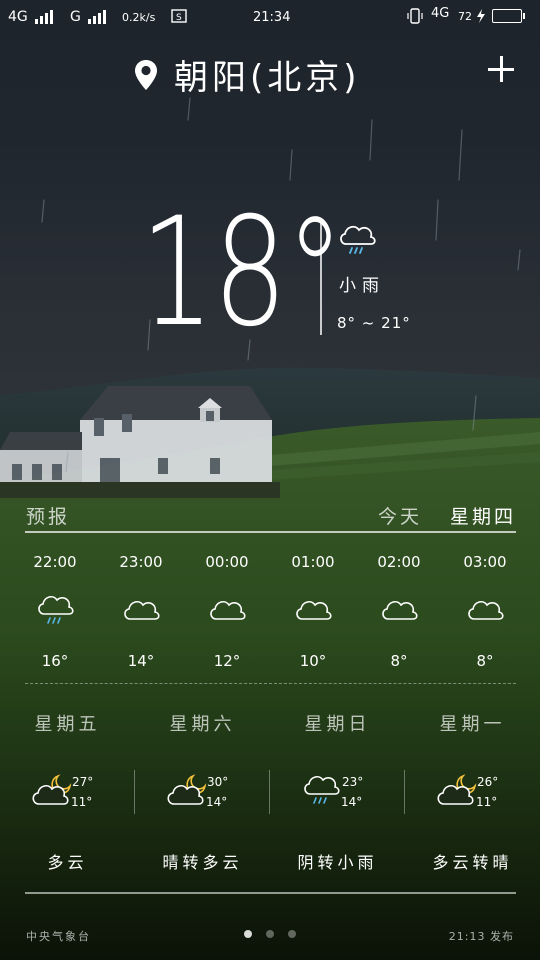  I want to click on city-name: 朝阳(北京), so click(267, 78).